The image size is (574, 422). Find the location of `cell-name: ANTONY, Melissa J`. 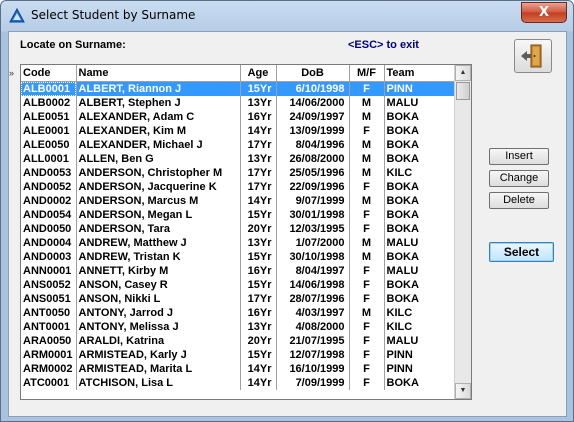

cell-name: ANTONY, Melissa J is located at coordinates (158, 327).